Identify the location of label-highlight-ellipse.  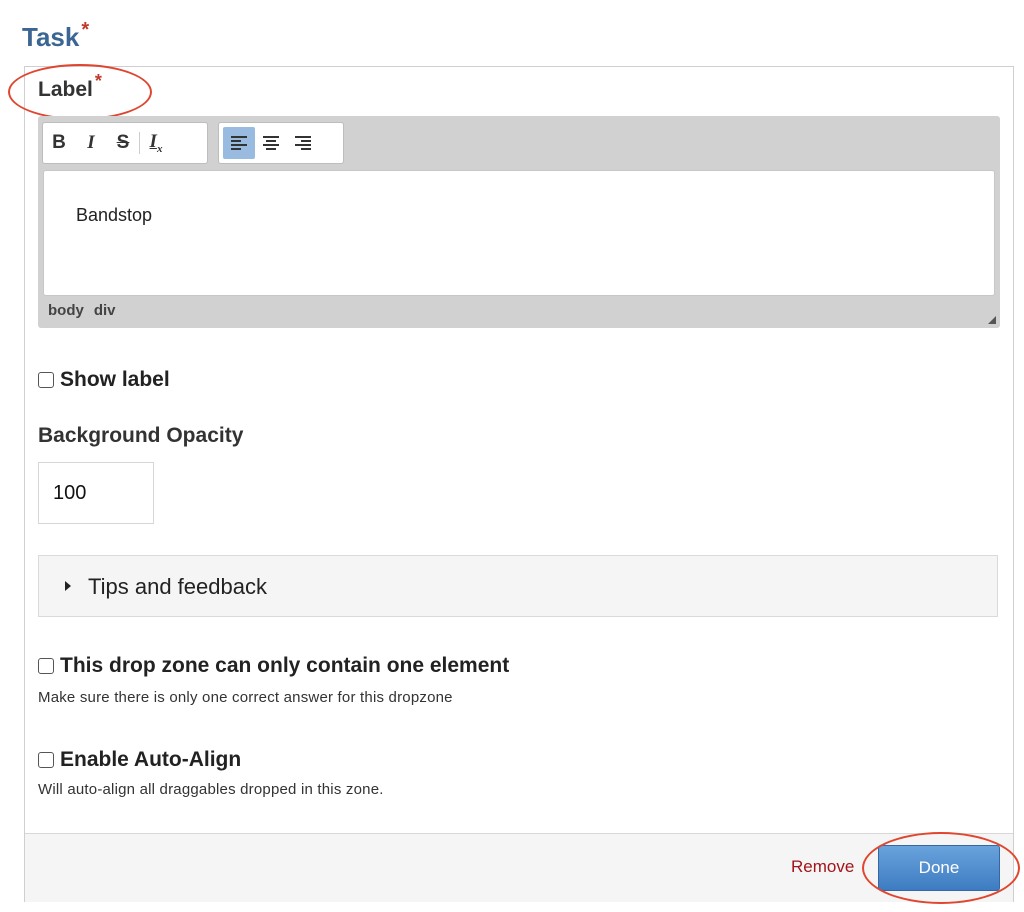
(80, 92).